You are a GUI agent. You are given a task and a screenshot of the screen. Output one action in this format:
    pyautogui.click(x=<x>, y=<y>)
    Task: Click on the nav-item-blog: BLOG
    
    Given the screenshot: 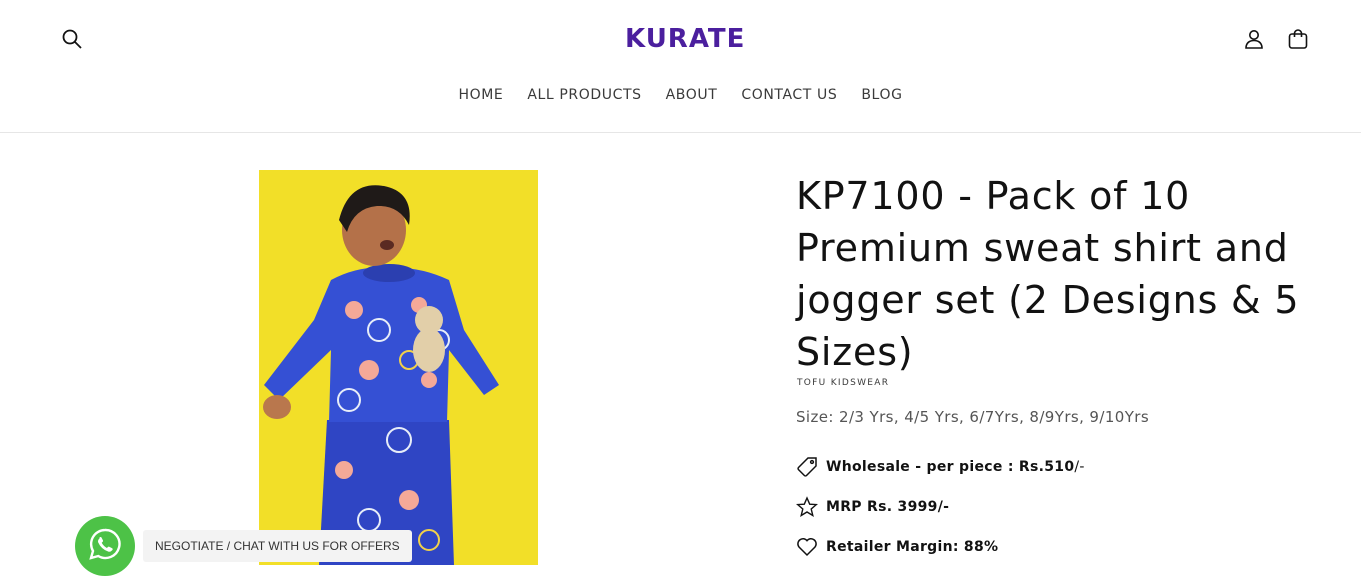 What is the action you would take?
    pyautogui.click(x=881, y=95)
    